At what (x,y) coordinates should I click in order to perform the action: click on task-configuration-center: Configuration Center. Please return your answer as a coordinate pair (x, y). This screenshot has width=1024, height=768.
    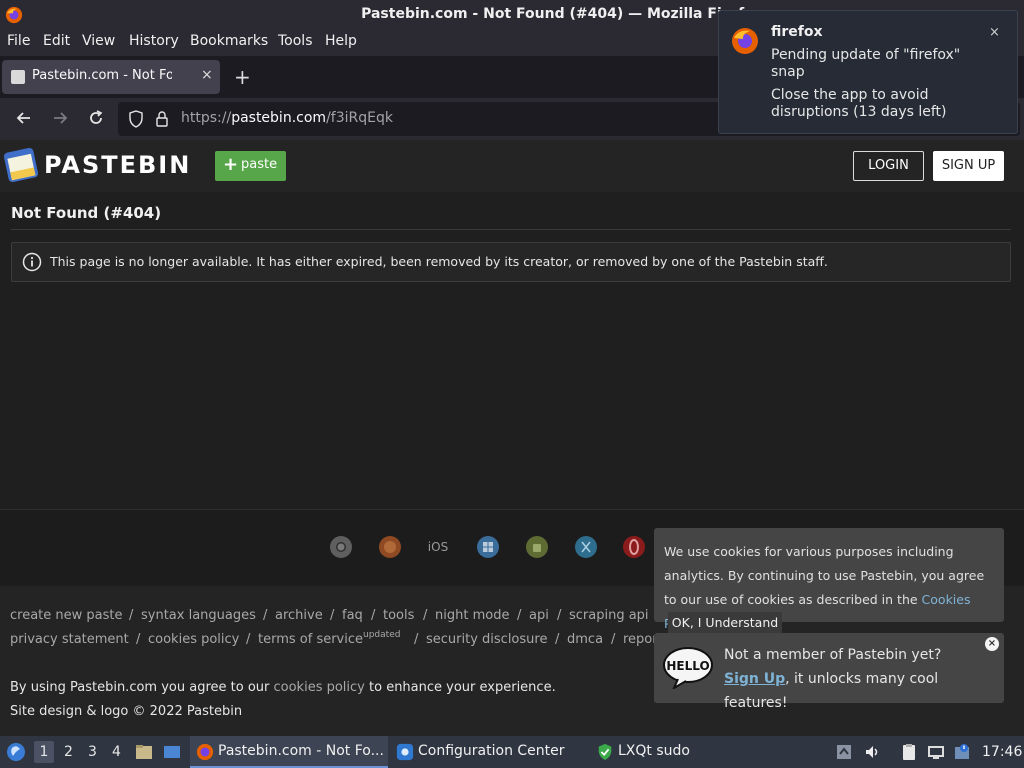
    Looking at the image, I should click on (488, 752).